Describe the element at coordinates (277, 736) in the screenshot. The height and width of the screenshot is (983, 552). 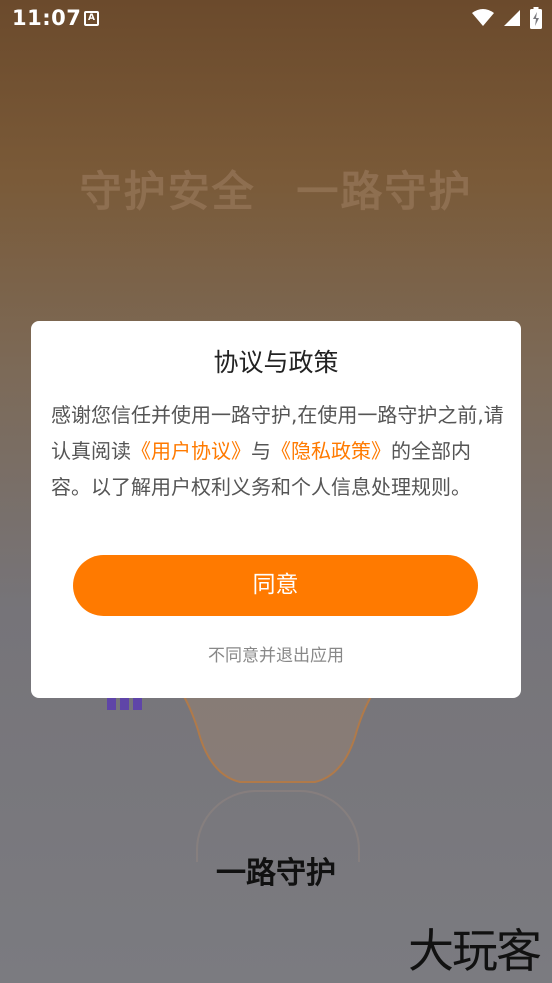
I see `device-illustration` at that location.